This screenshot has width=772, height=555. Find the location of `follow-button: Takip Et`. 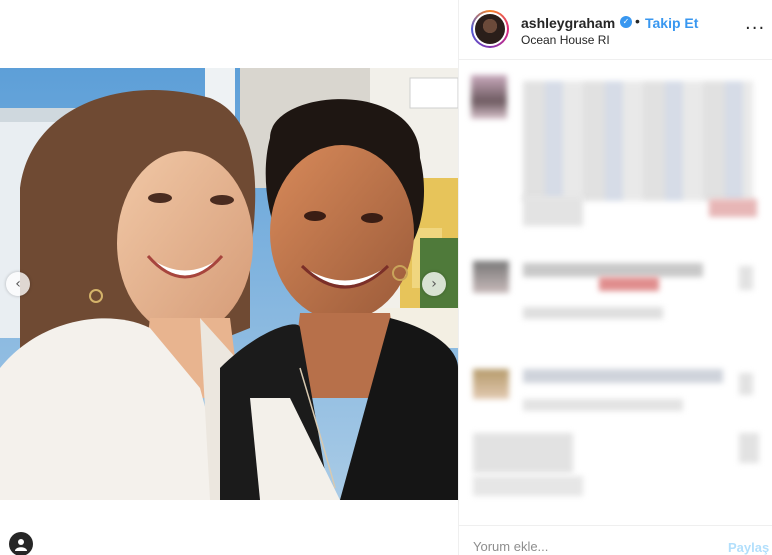

follow-button: Takip Et is located at coordinates (671, 23).